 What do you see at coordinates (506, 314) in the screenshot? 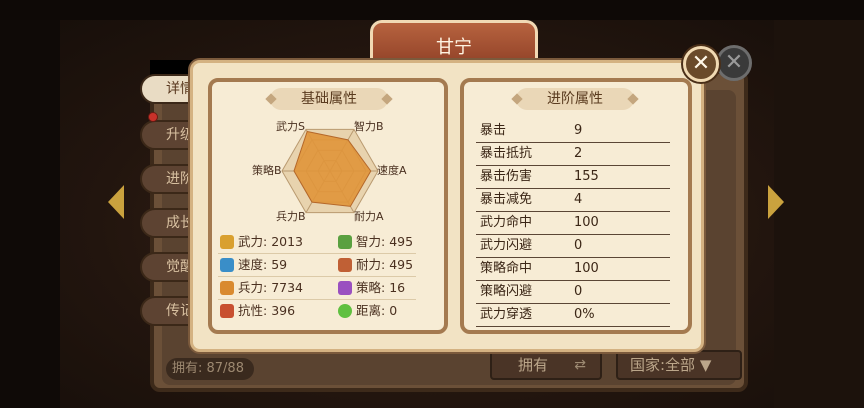
I see `advanced-attribute-name: 武力穿透` at bounding box center [506, 314].